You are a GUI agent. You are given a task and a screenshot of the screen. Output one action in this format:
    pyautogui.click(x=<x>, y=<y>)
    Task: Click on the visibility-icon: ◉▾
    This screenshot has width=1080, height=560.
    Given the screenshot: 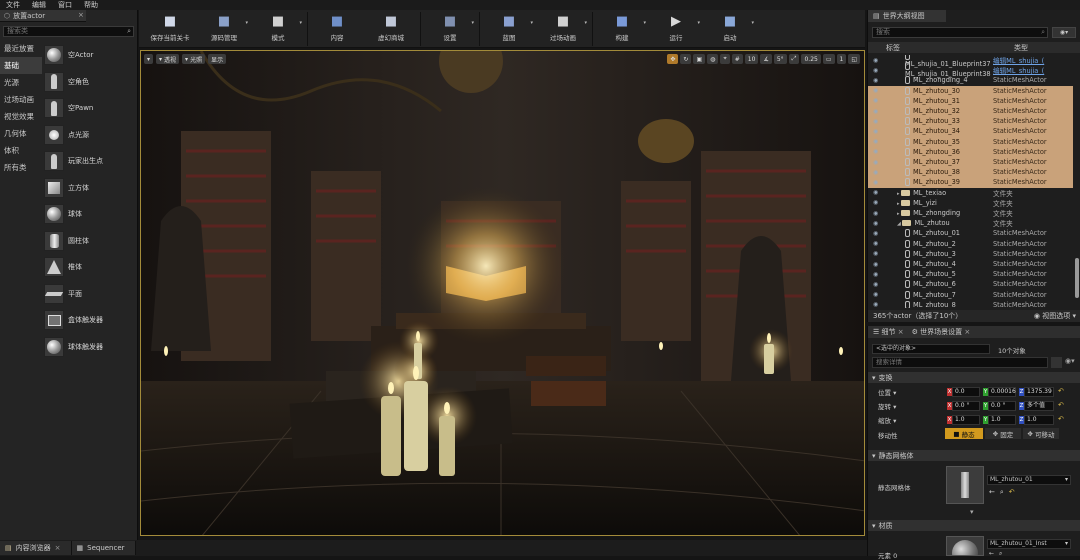 What is the action you would take?
    pyautogui.click(x=1072, y=362)
    